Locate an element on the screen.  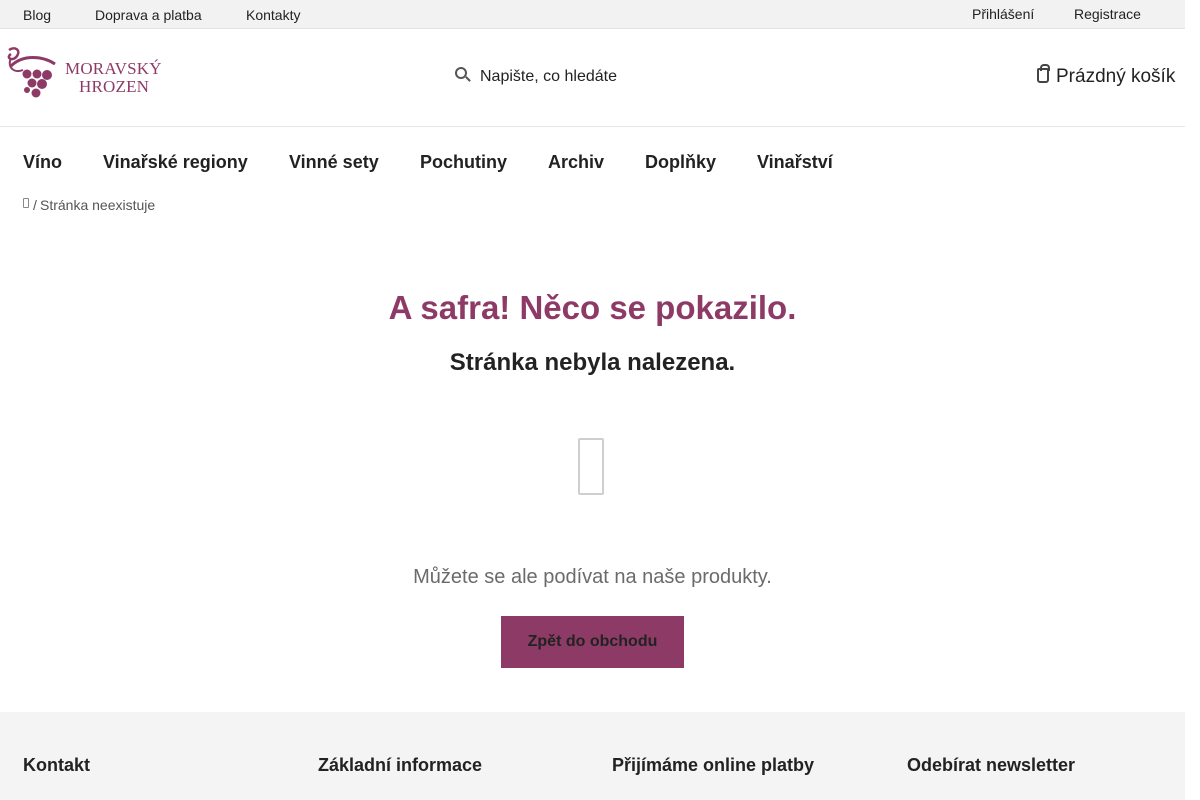
breadcrumb-current: Stránka neexistuje is located at coordinates (98, 205).